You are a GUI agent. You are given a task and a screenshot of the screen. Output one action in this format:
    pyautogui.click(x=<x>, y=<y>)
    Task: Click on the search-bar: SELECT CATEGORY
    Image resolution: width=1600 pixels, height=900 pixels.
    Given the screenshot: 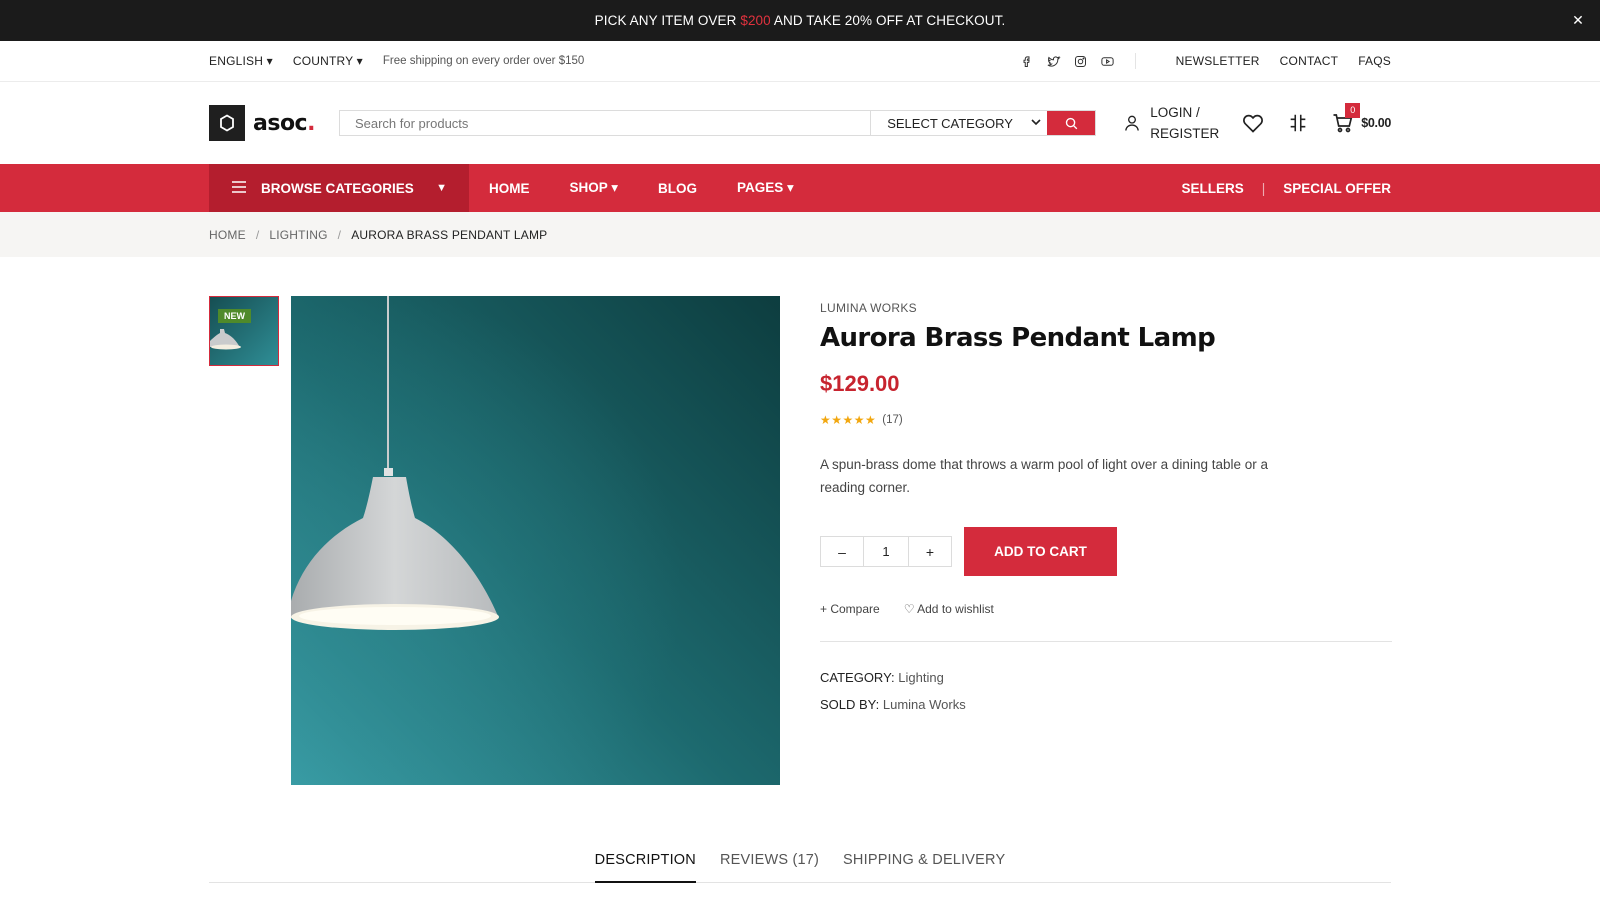 What is the action you would take?
    pyautogui.click(x=717, y=123)
    